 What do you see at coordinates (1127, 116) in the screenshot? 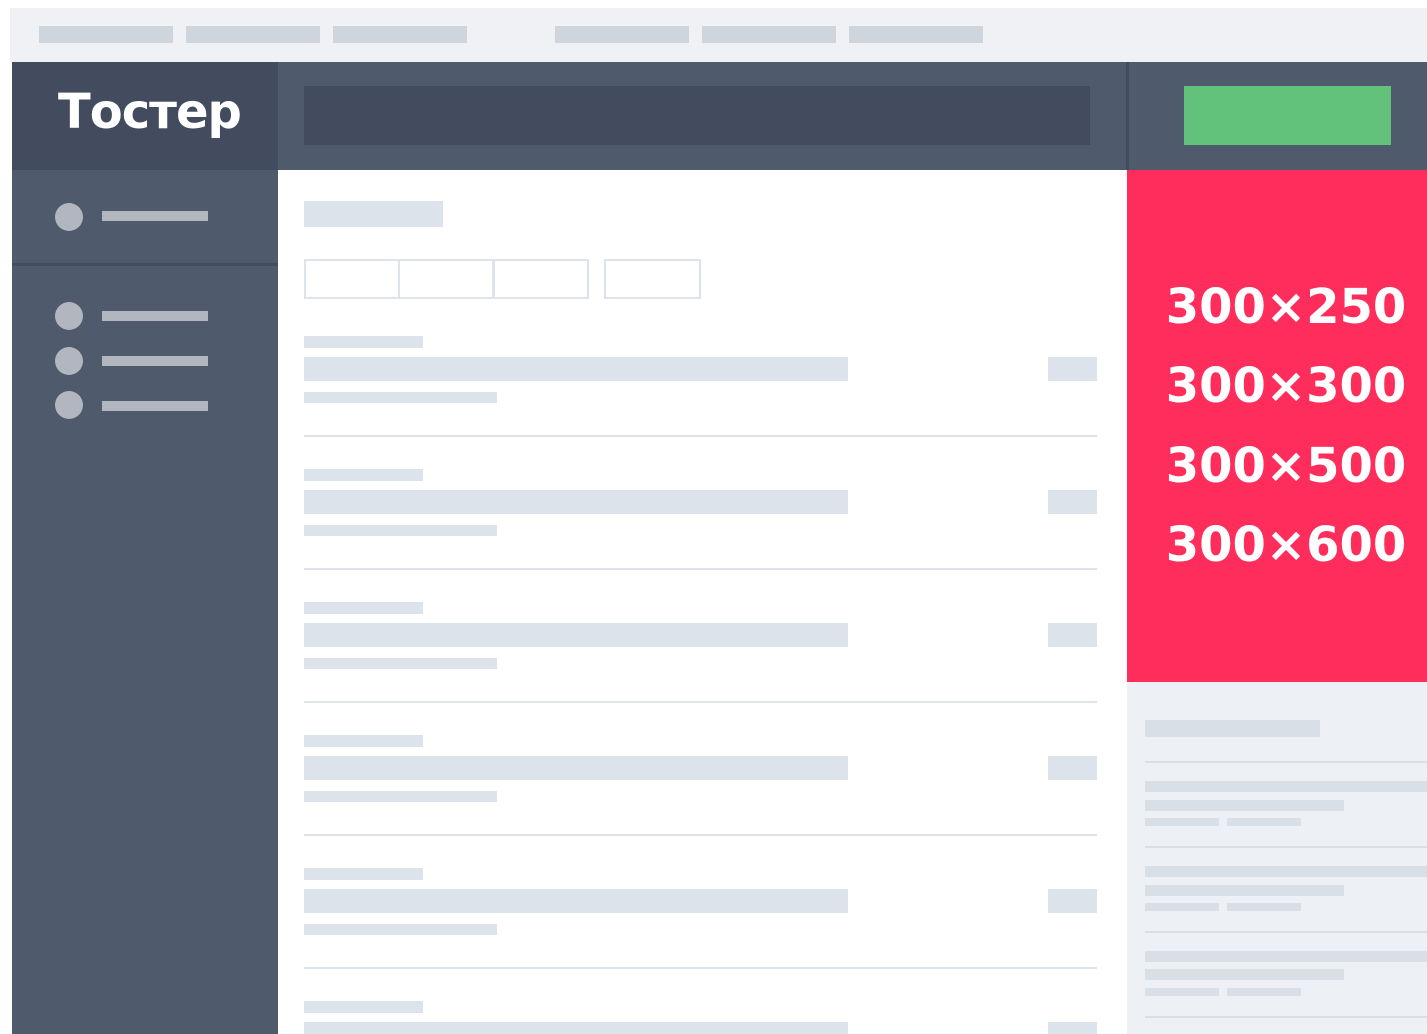
I see `header-divider` at bounding box center [1127, 116].